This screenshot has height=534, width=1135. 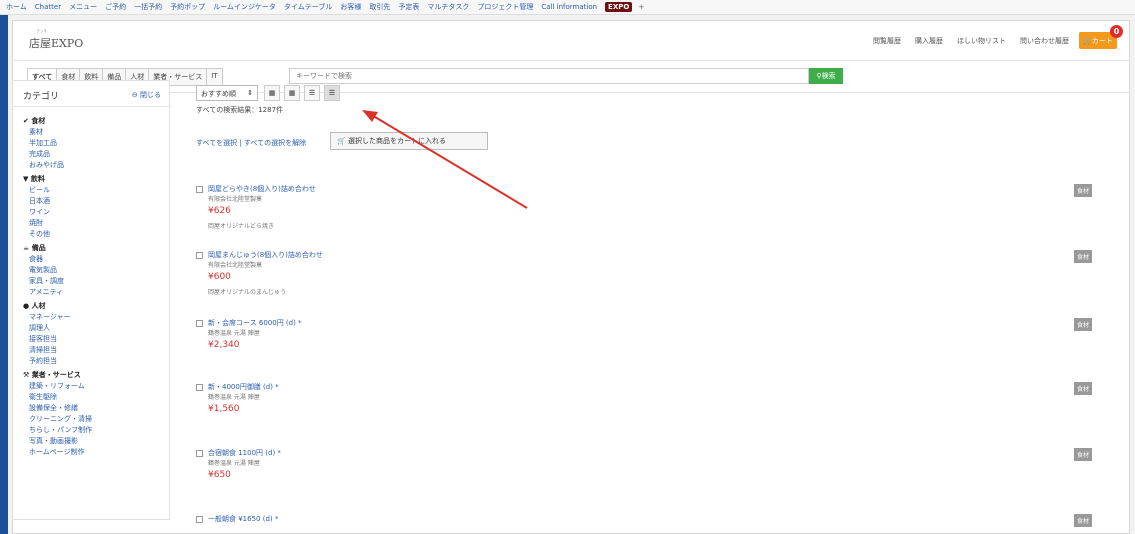 What do you see at coordinates (350, 7) in the screenshot?
I see `nav-customers: お客様` at bounding box center [350, 7].